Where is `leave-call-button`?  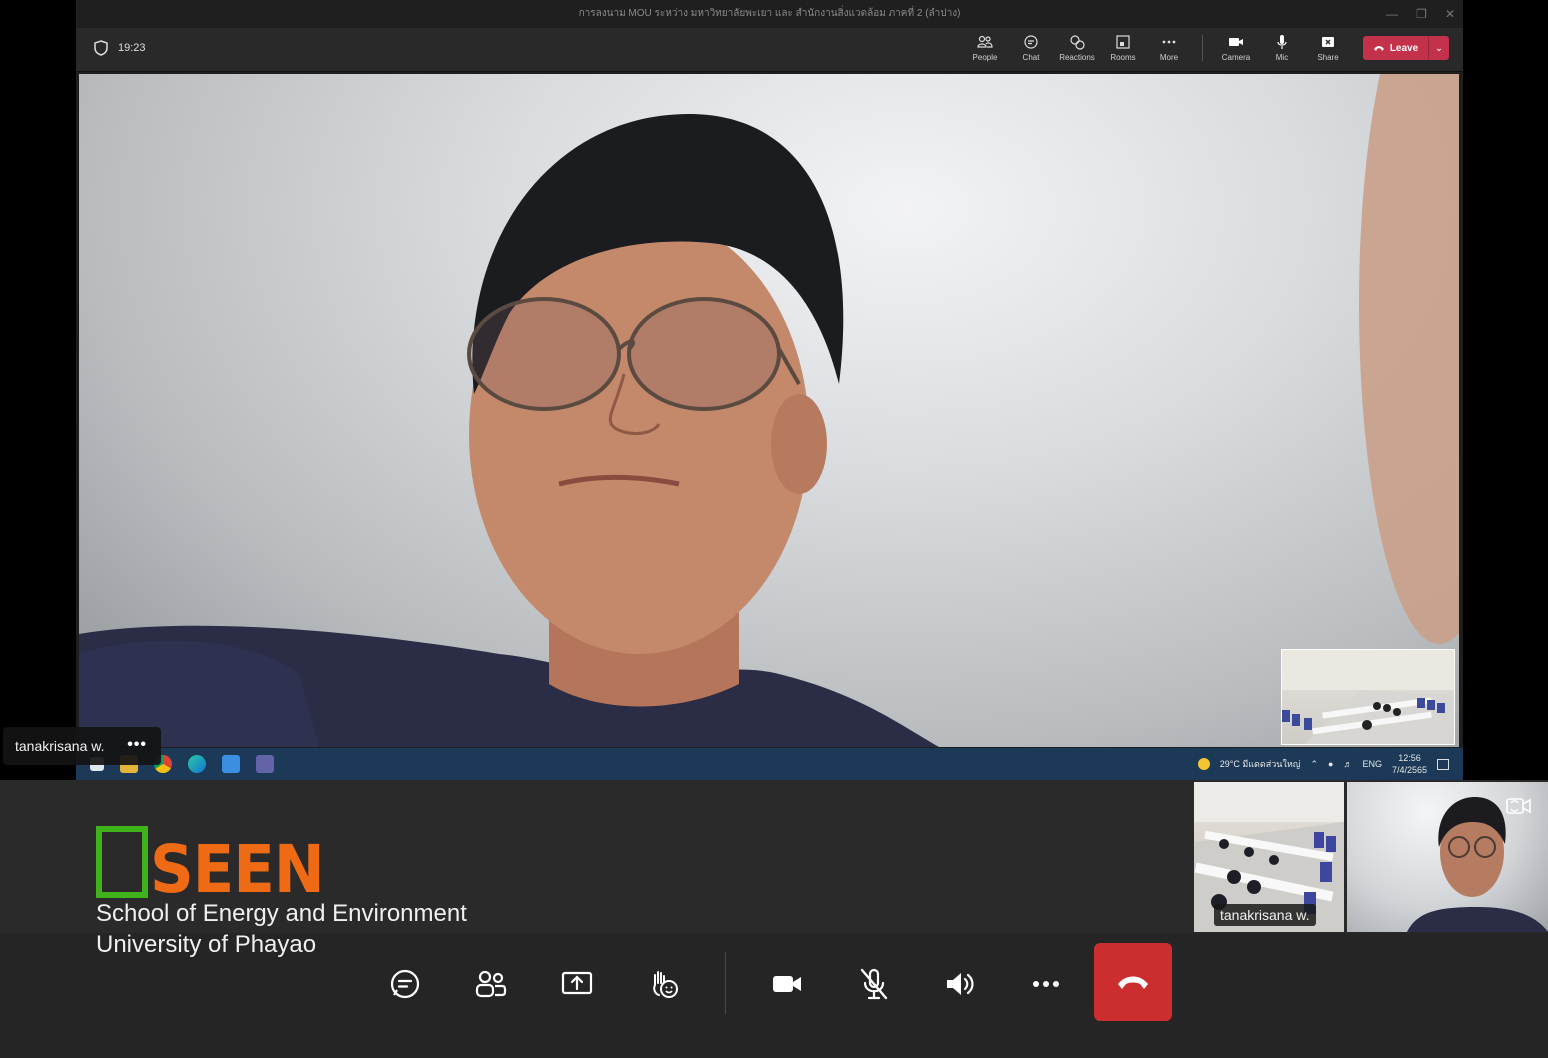
leave-call-button is located at coordinates (1133, 982).